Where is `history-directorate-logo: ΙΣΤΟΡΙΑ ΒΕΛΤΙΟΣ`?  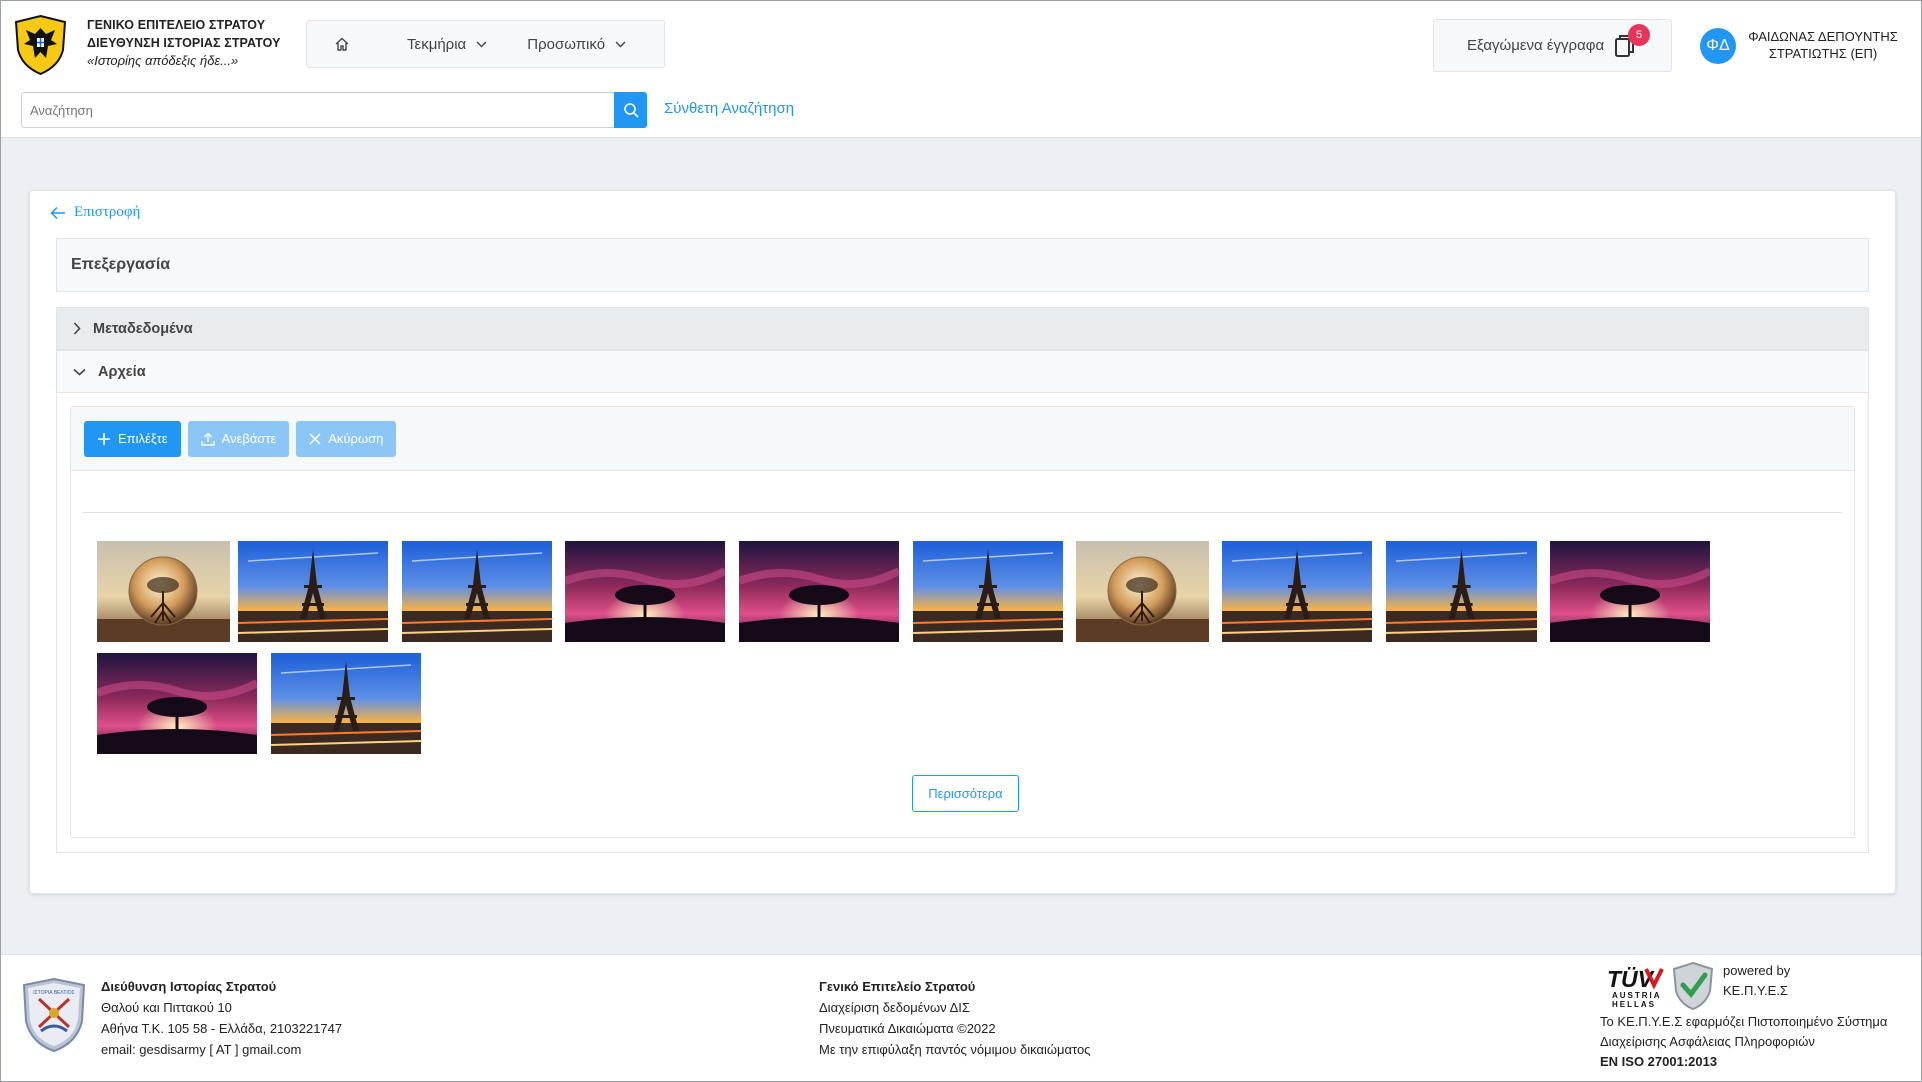
history-directorate-logo: ΙΣΤΟΡΙΑ ΒΕΛΤΙΟΣ is located at coordinates (54, 1015).